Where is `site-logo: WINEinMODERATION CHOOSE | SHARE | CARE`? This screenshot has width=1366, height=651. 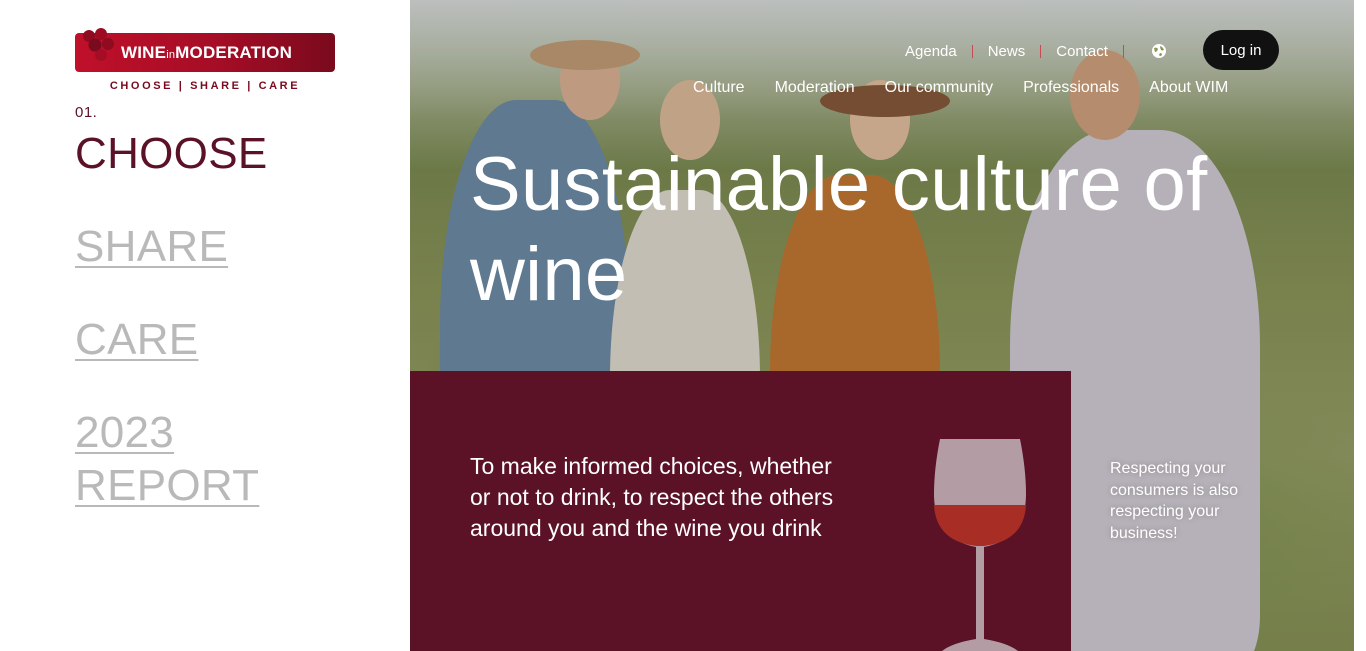
site-logo: WINEinMODERATION CHOOSE | SHARE | CARE is located at coordinates (205, 61).